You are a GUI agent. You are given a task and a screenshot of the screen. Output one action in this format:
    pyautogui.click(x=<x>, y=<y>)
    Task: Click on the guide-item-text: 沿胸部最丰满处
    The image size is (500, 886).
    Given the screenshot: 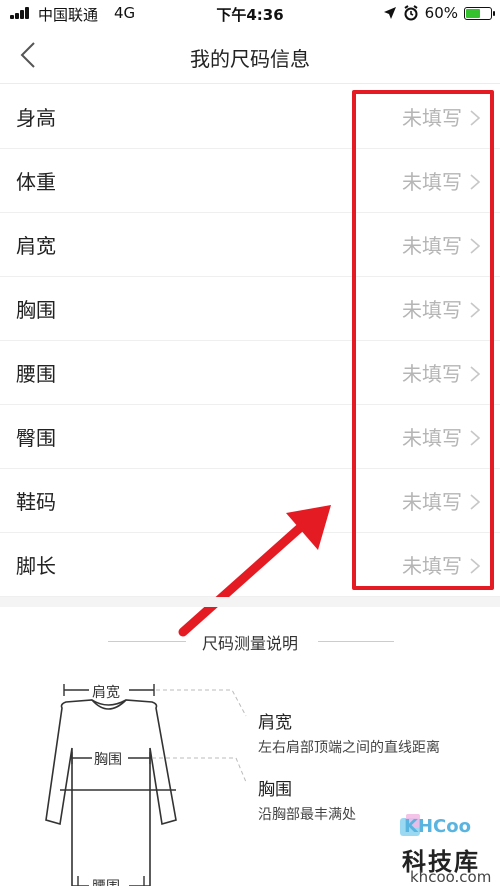 What is the action you would take?
    pyautogui.click(x=307, y=815)
    